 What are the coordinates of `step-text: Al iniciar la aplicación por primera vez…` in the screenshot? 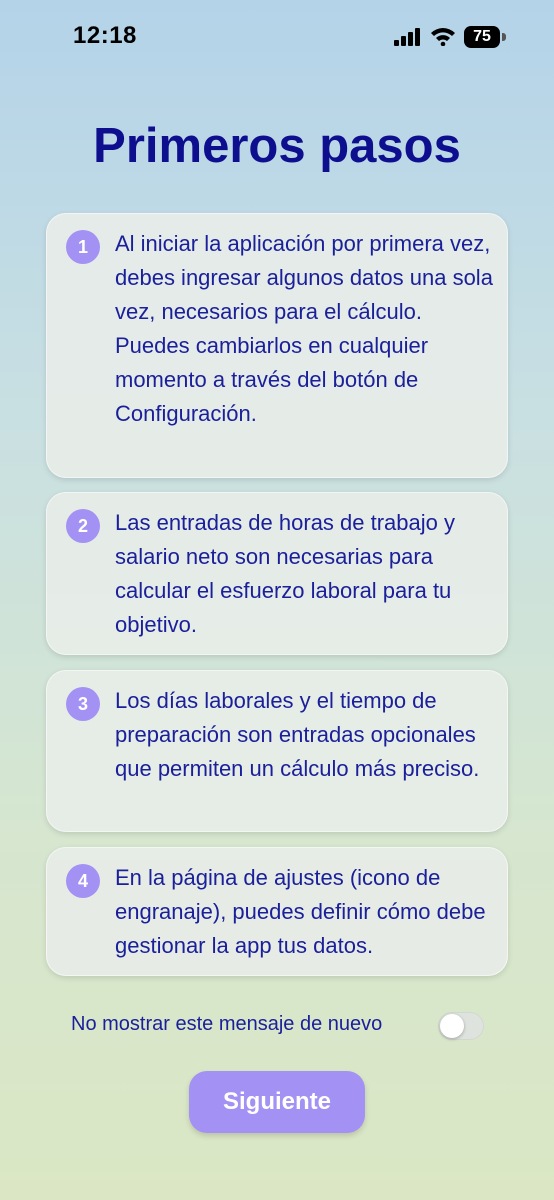 It's located at (304, 328).